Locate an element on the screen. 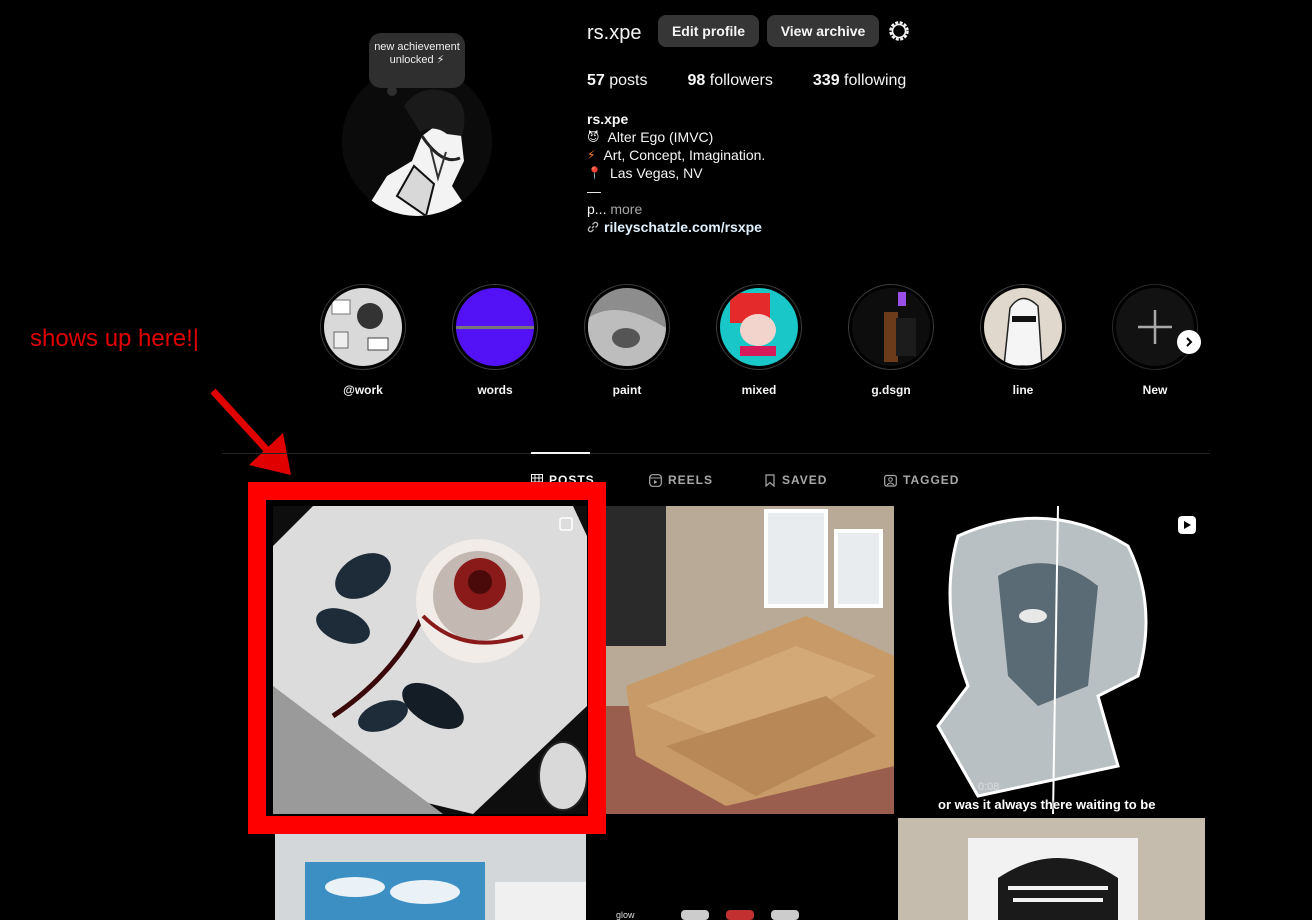 The height and width of the screenshot is (920, 1312). following-count: 339 following is located at coordinates (859, 81).